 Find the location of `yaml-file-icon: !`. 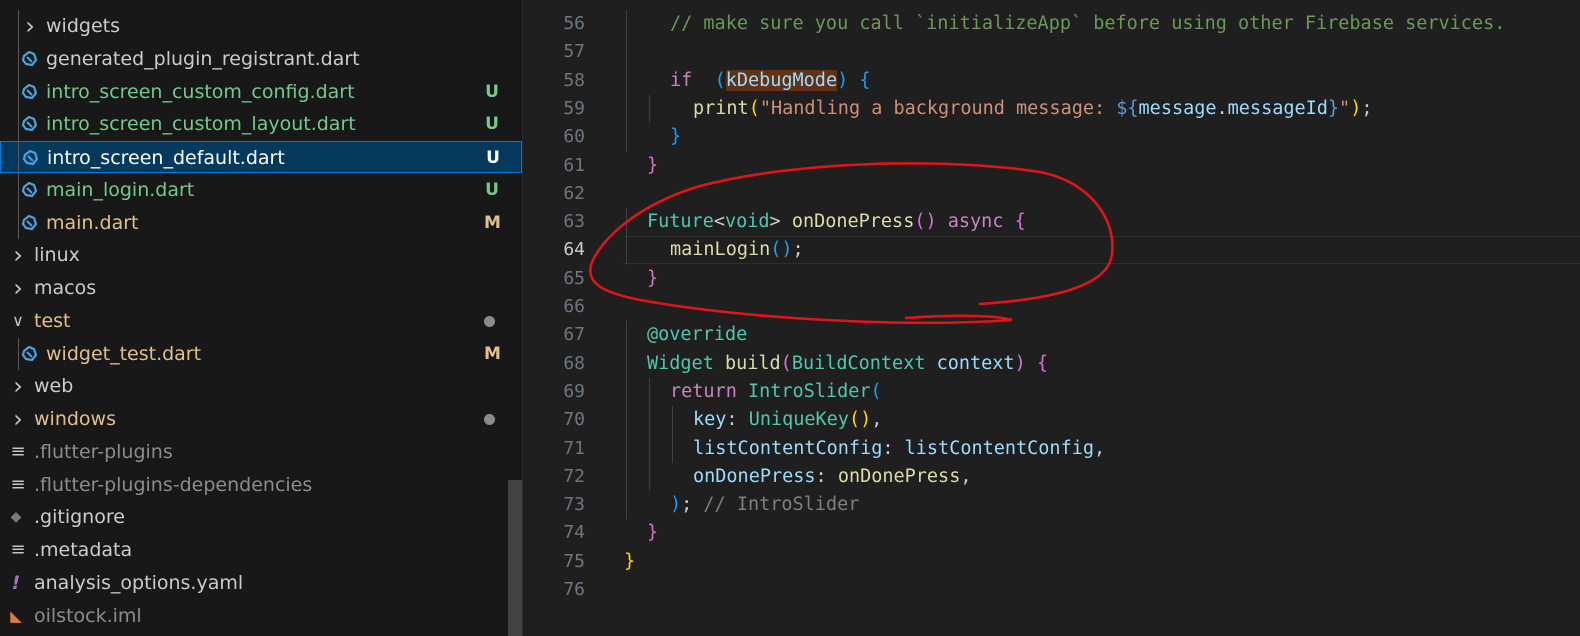

yaml-file-icon: ! is located at coordinates (16, 582).